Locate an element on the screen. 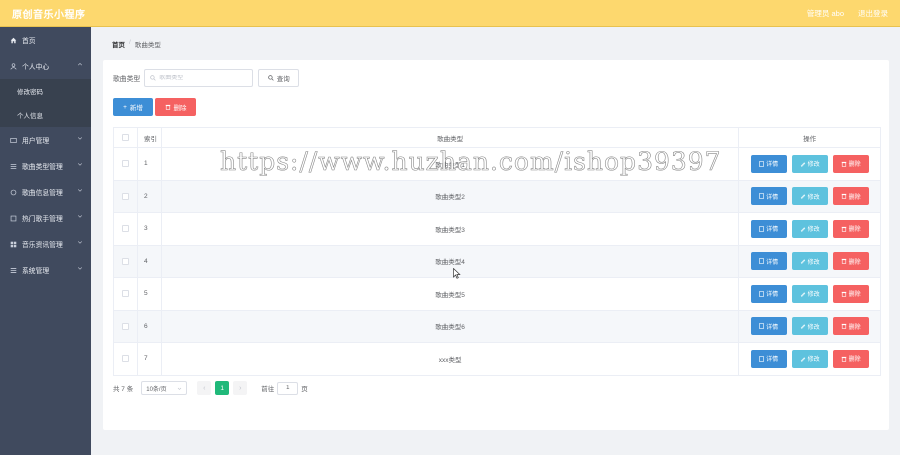  sidebar-item-system: 系统管理 is located at coordinates (45, 270).